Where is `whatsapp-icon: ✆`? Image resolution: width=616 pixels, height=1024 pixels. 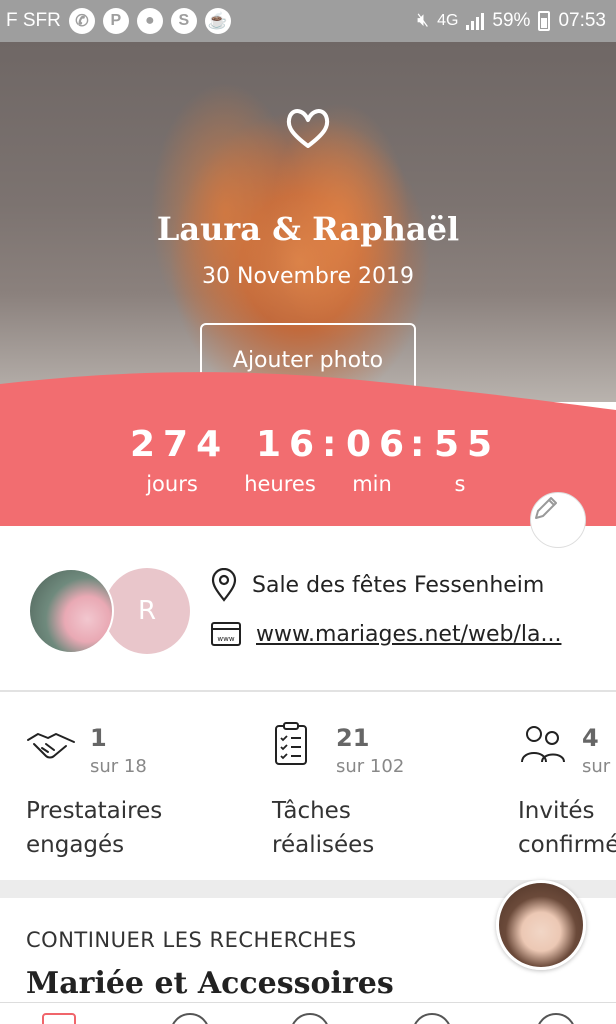
whatsapp-icon: ✆ is located at coordinates (81, 21).